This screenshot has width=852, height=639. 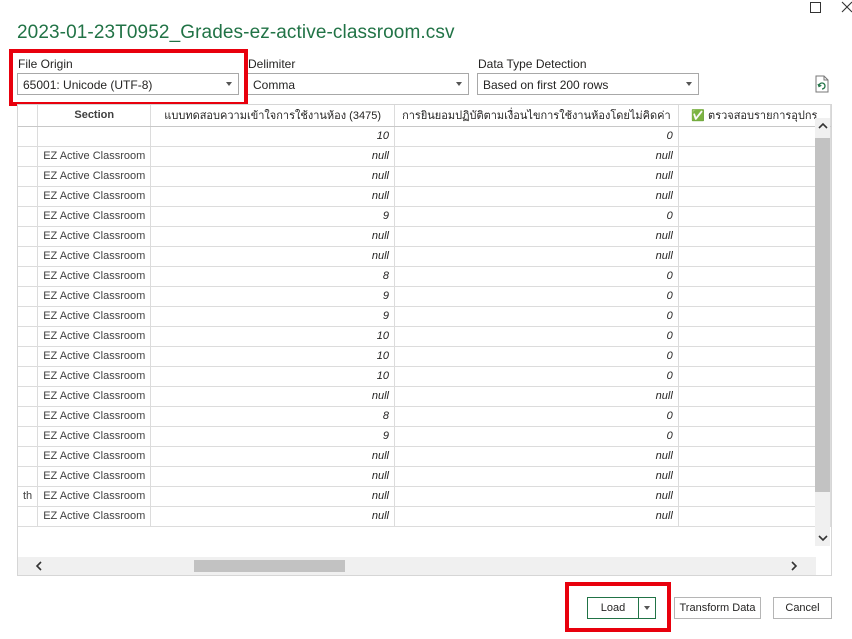 I want to click on cancel-button: Cancel, so click(x=802, y=608).